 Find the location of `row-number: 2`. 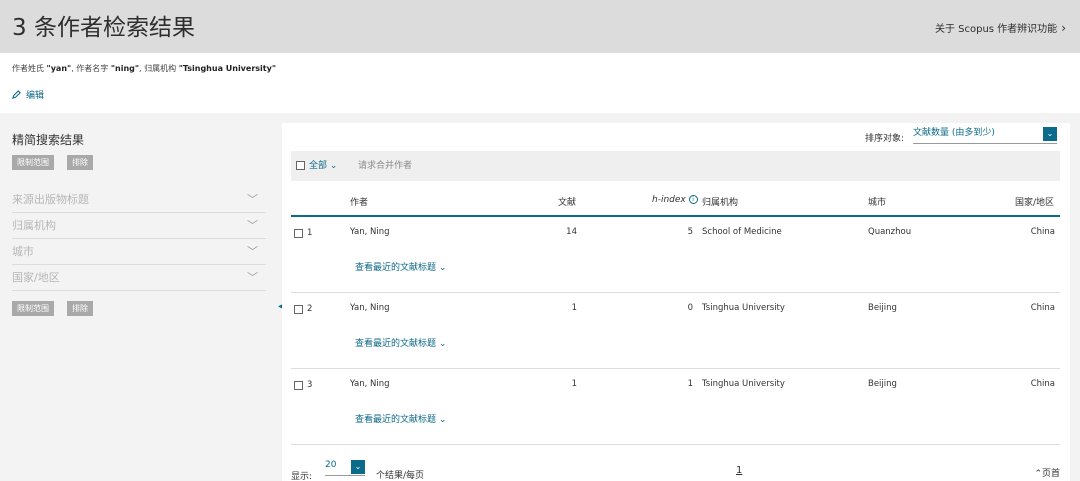

row-number: 2 is located at coordinates (310, 309).